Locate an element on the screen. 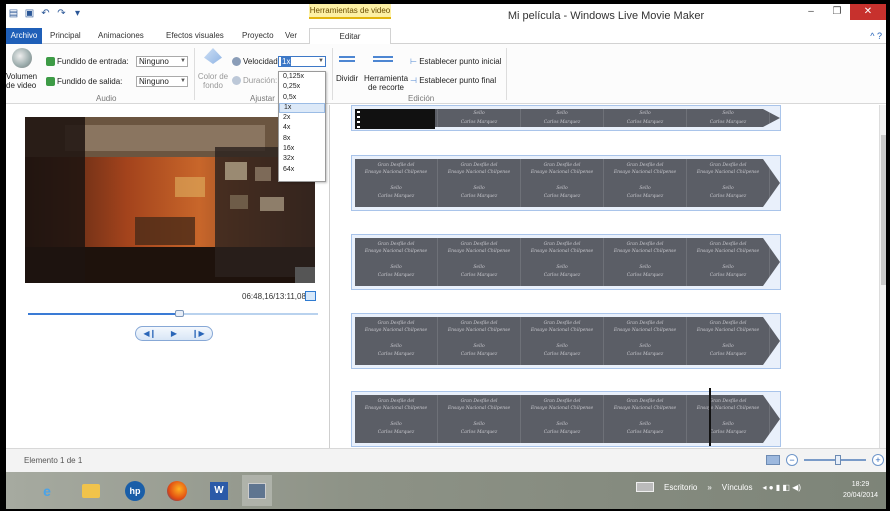 This screenshot has height=511, width=890. window-title: Mi película - Windows Live Movie Maker is located at coordinates (606, 16).